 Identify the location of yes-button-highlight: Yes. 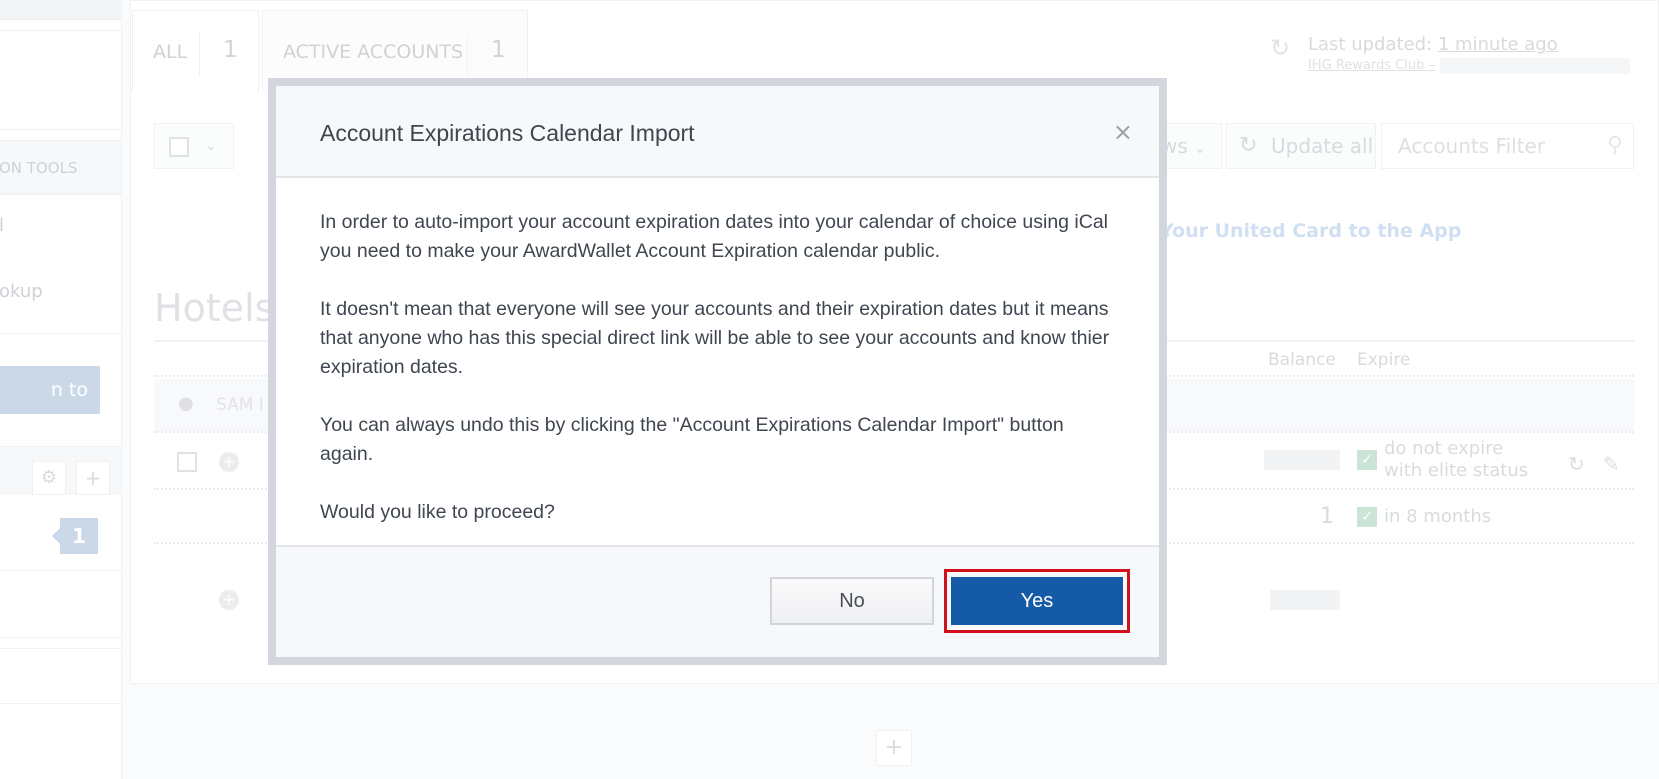
(1037, 601).